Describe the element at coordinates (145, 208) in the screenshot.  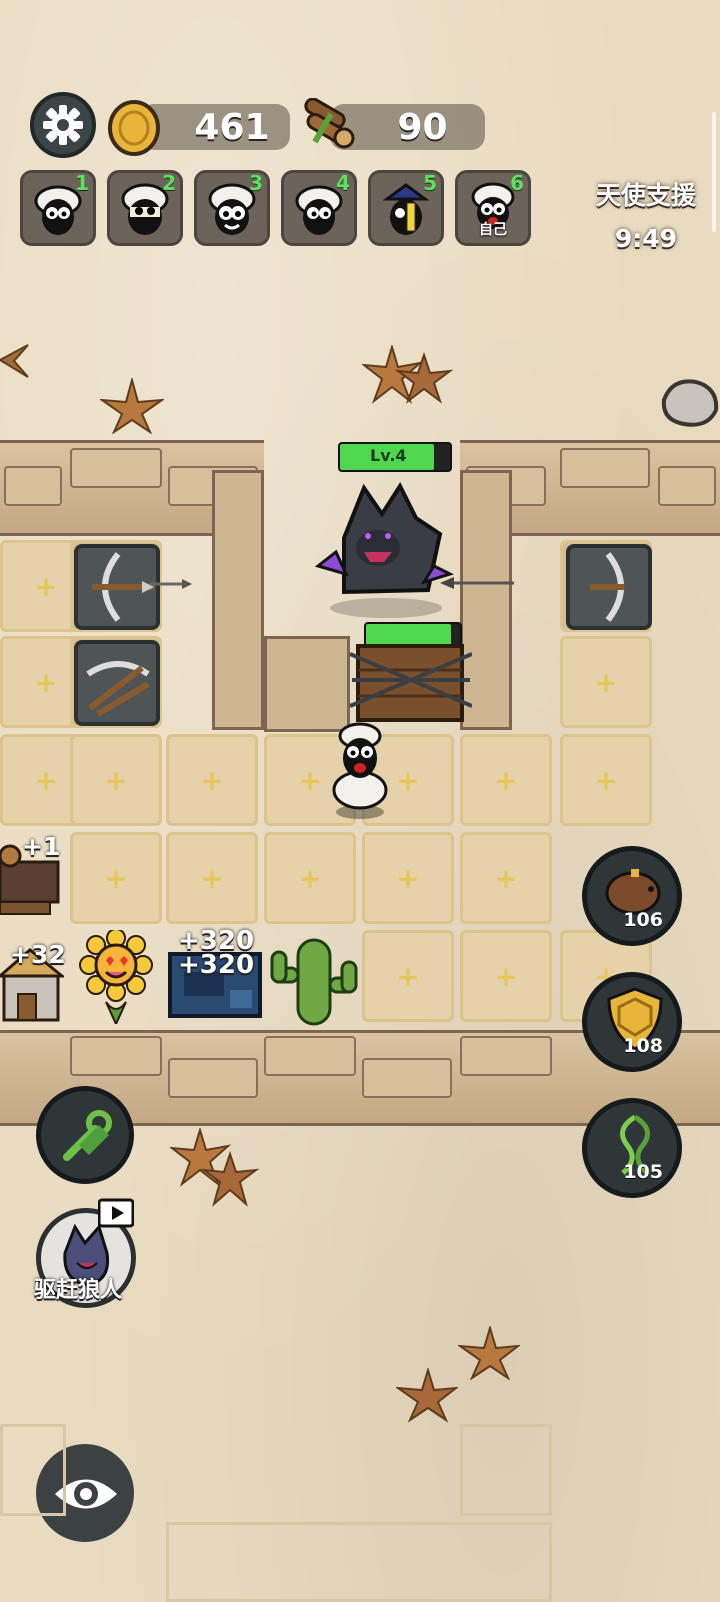
I see `player-card: 2` at that location.